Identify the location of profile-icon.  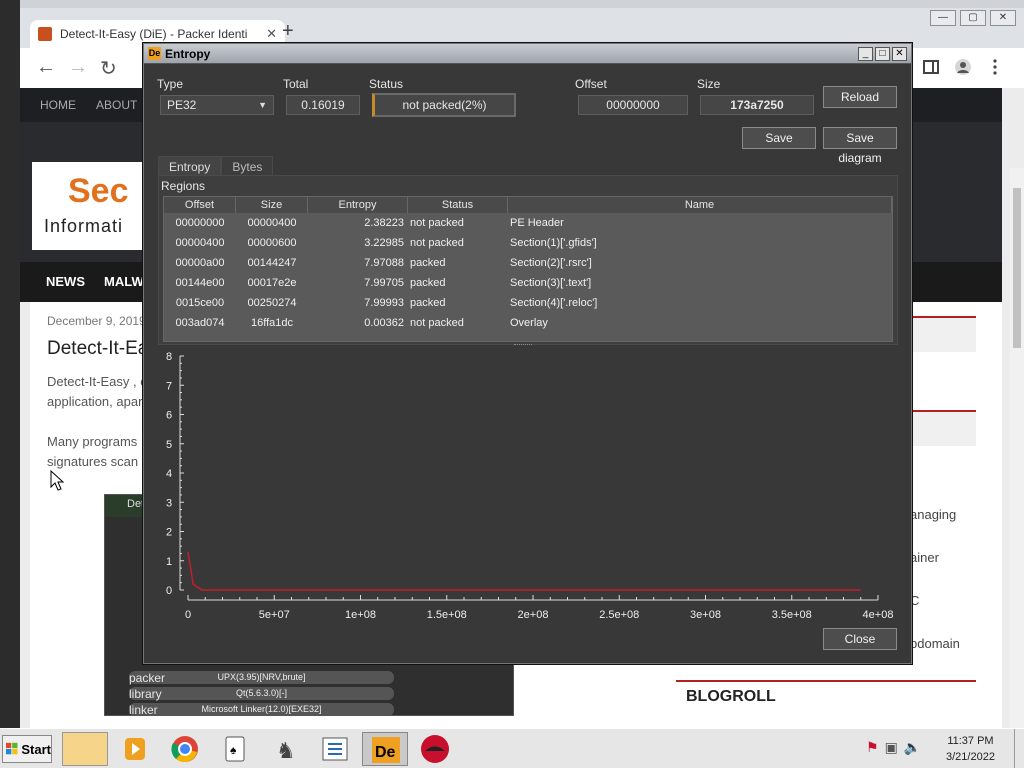
(963, 67).